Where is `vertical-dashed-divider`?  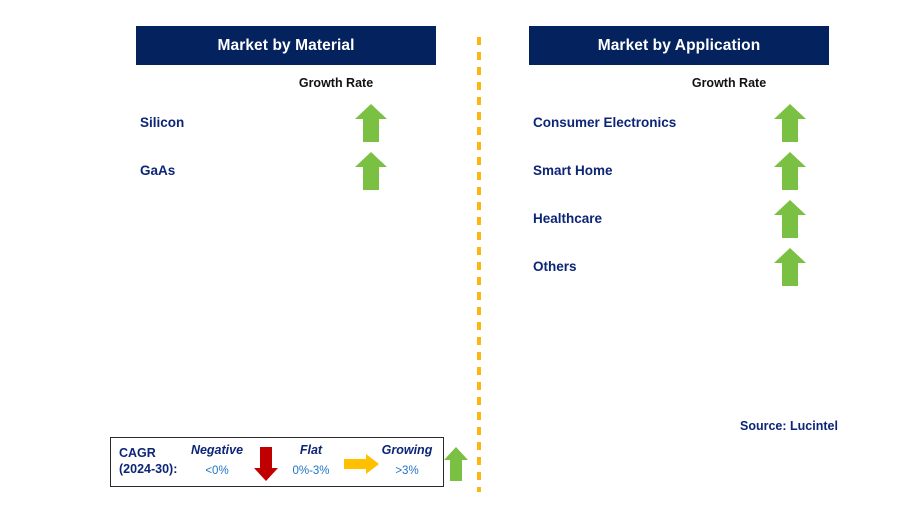
vertical-dashed-divider is located at coordinates (479, 264).